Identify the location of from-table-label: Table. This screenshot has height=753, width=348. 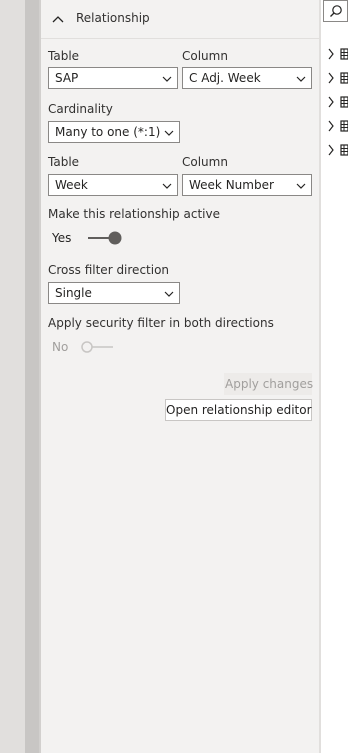
(64, 56).